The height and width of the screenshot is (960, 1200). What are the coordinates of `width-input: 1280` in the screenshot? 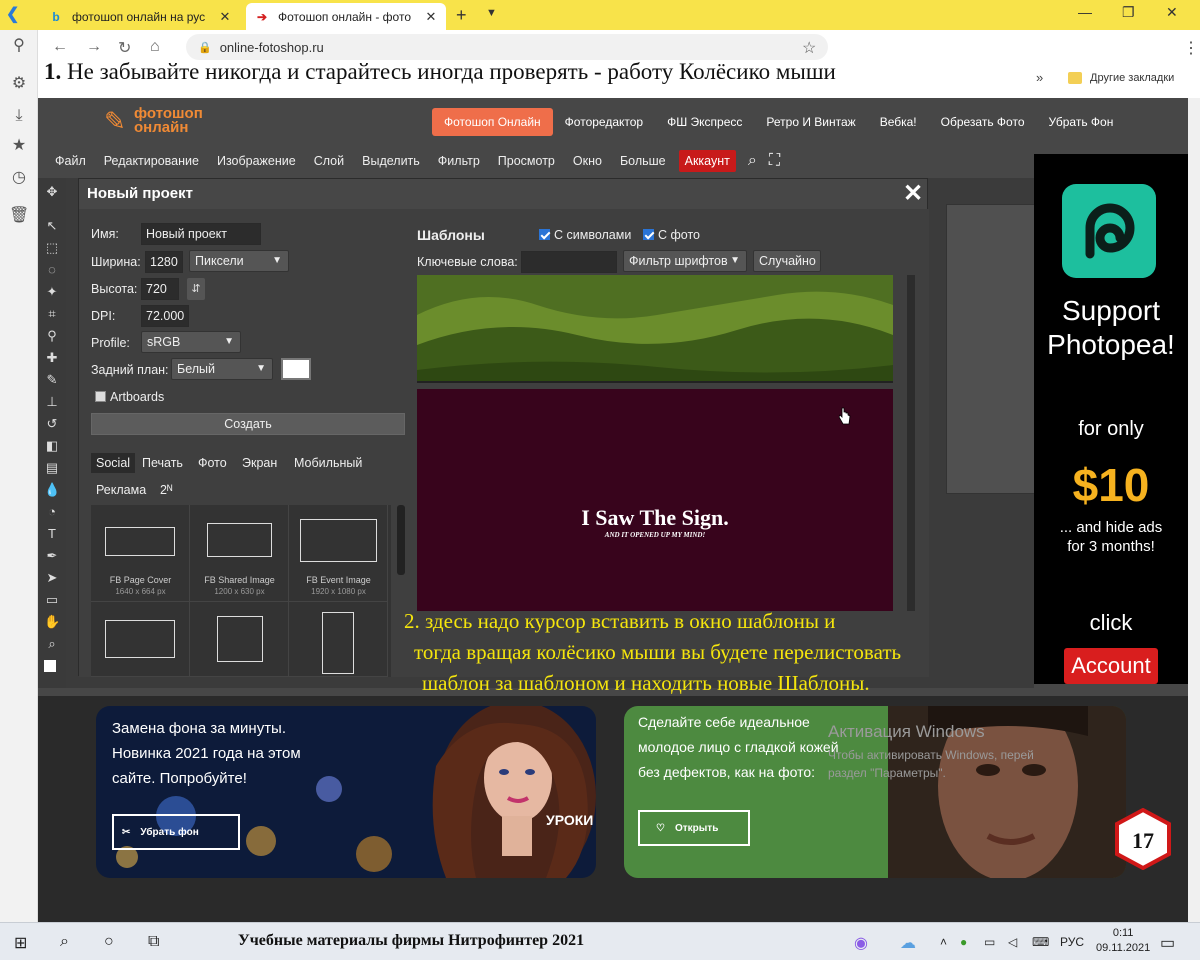 It's located at (164, 262).